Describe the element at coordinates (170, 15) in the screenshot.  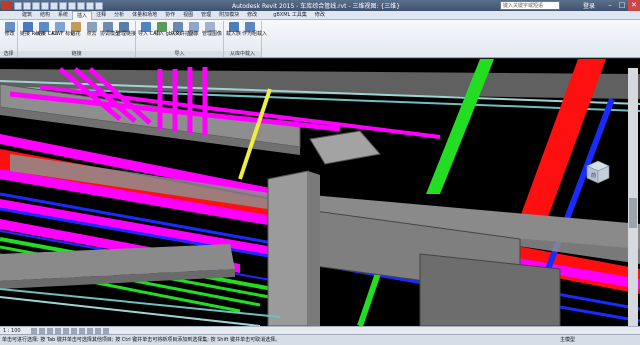
I see `tab-7: 协作` at that location.